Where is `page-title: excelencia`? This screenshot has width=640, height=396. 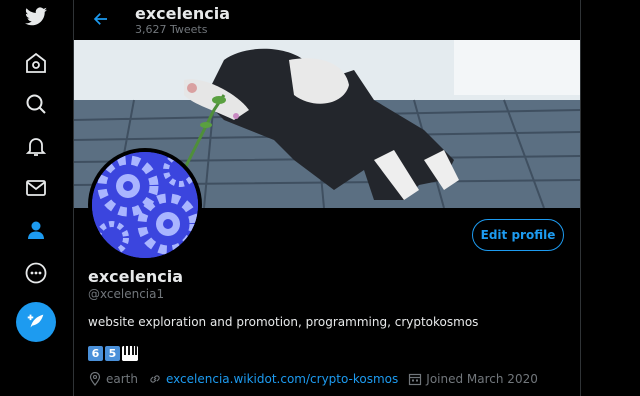 page-title: excelencia is located at coordinates (182, 13).